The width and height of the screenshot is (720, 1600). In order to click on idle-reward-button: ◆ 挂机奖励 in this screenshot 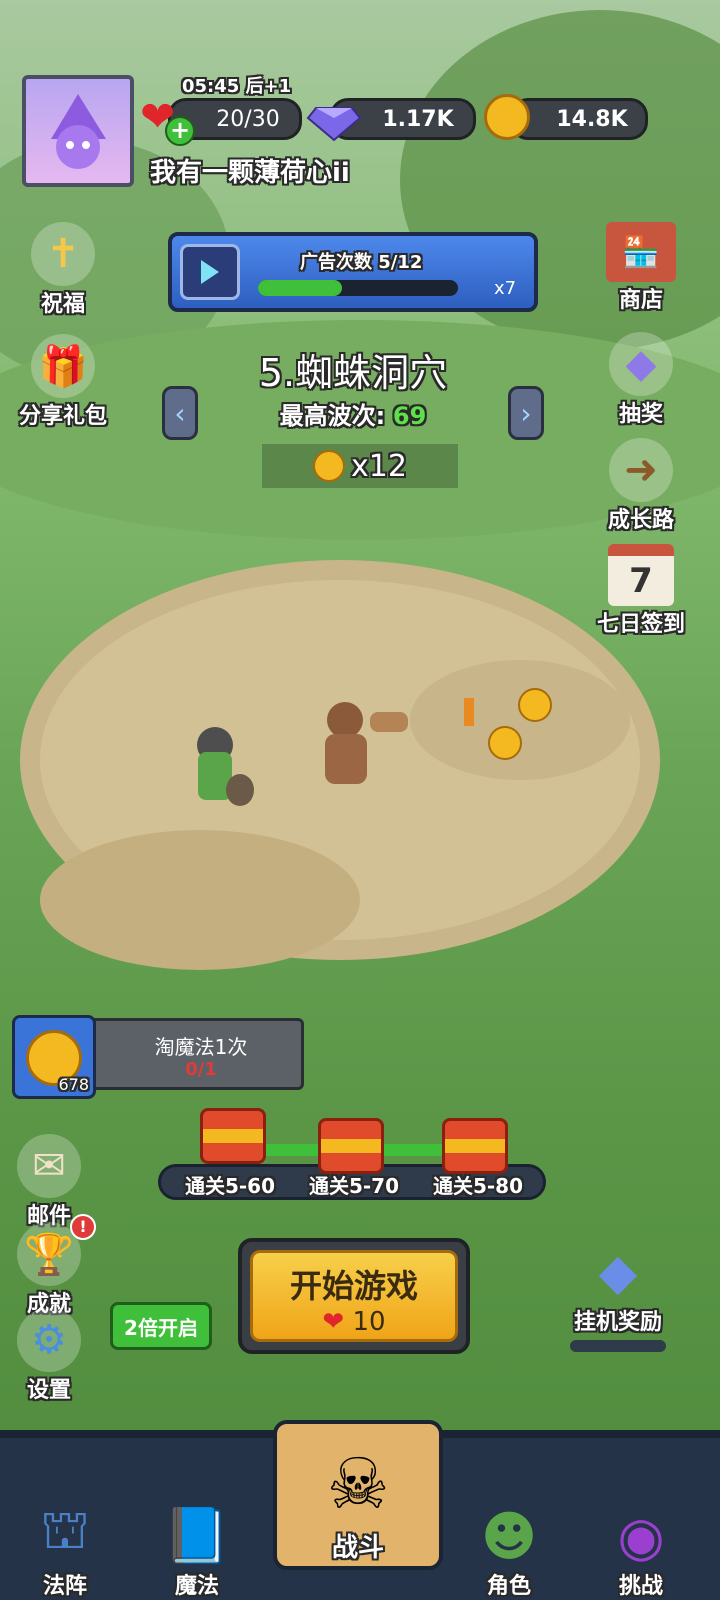, I will do `click(618, 1296)`.